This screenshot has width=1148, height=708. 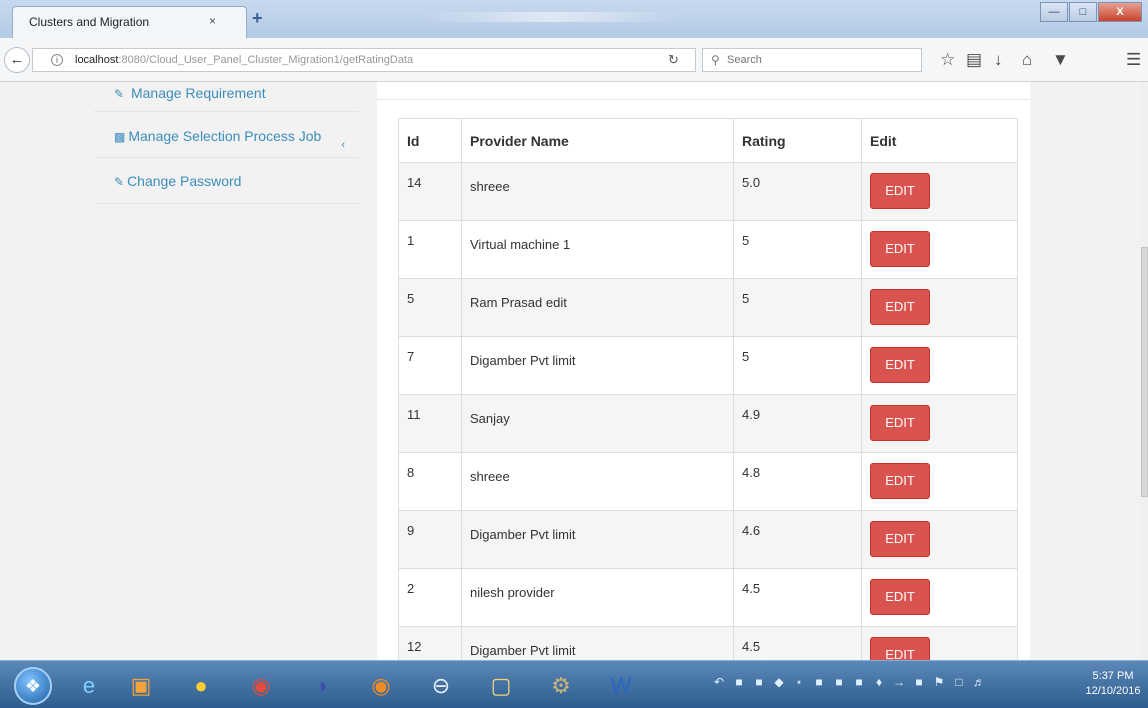 I want to click on home-icon: ⌂, so click(x=1027, y=60).